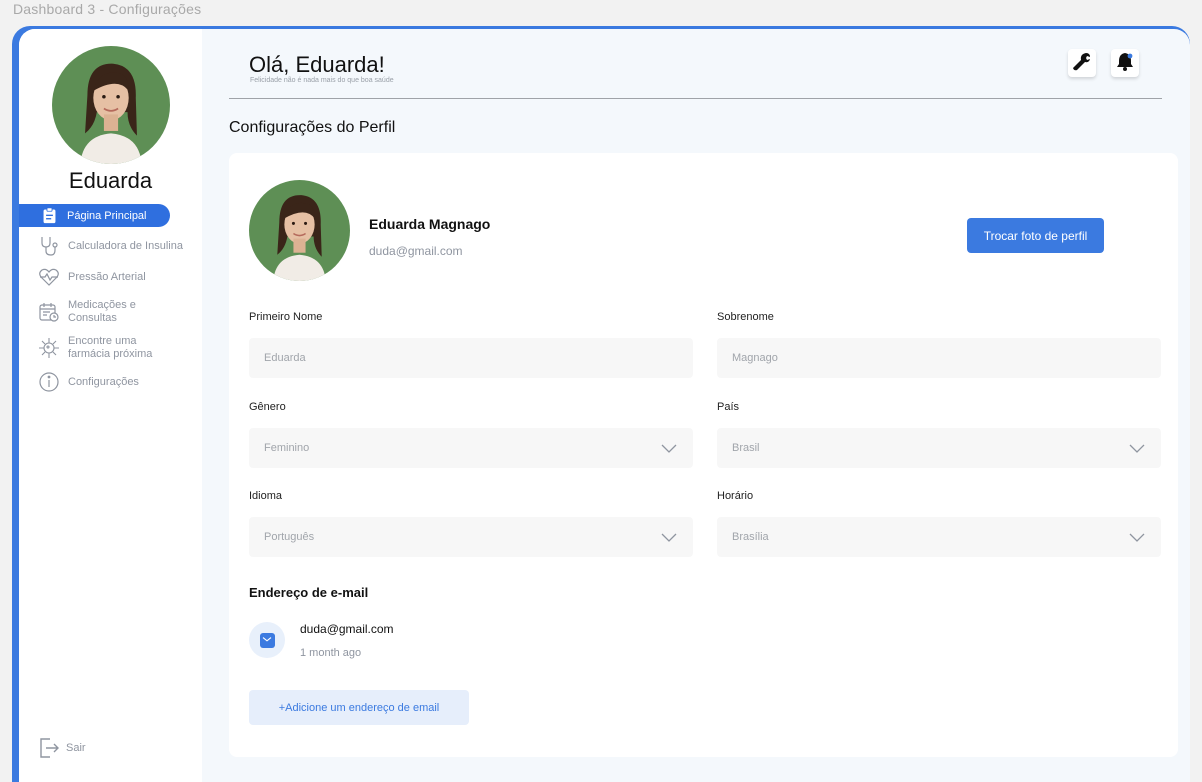 The width and height of the screenshot is (1202, 782). What do you see at coordinates (746, 448) in the screenshot?
I see `country-value: Brasil` at bounding box center [746, 448].